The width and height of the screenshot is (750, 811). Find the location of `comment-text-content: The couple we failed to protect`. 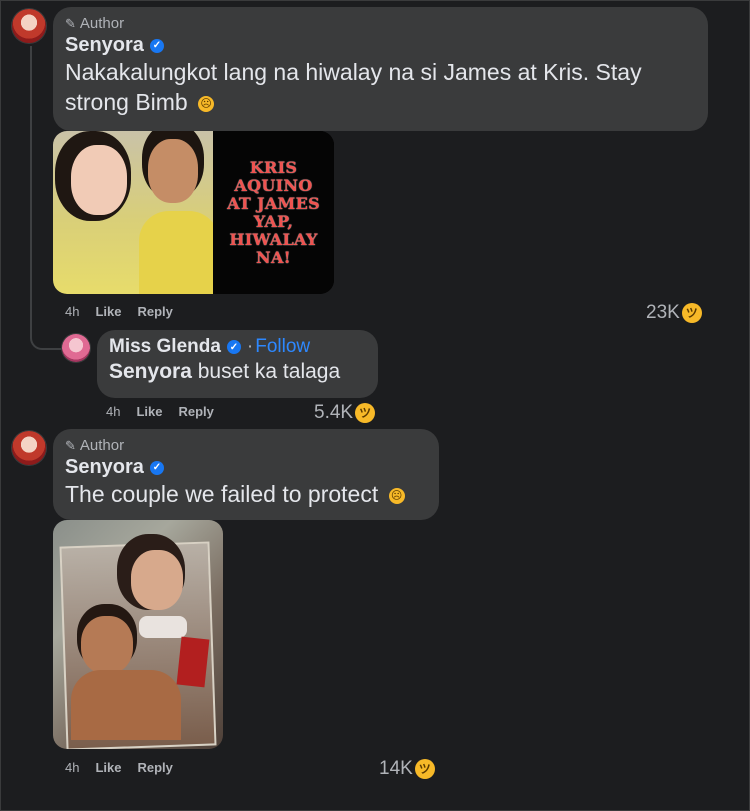

comment-text-content: The couple we failed to protect is located at coordinates (222, 494).